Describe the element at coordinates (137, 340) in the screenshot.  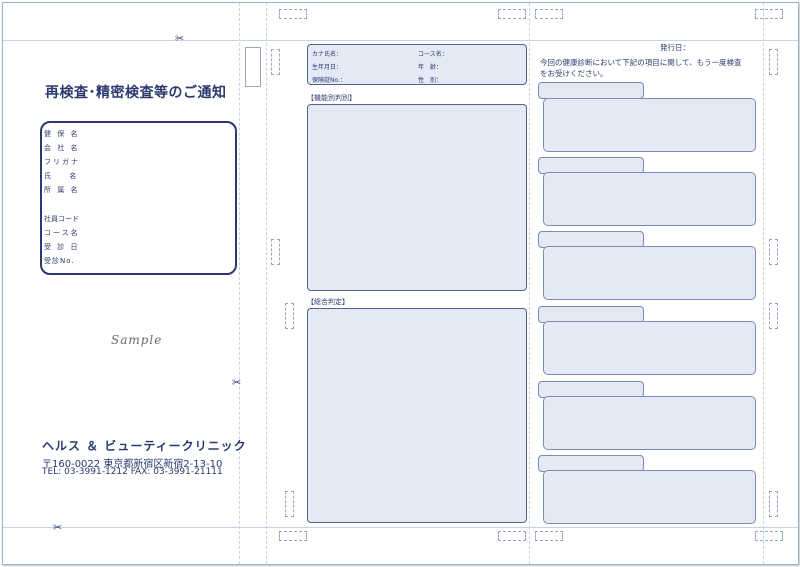
I see `sample-watermark: Sample` at that location.